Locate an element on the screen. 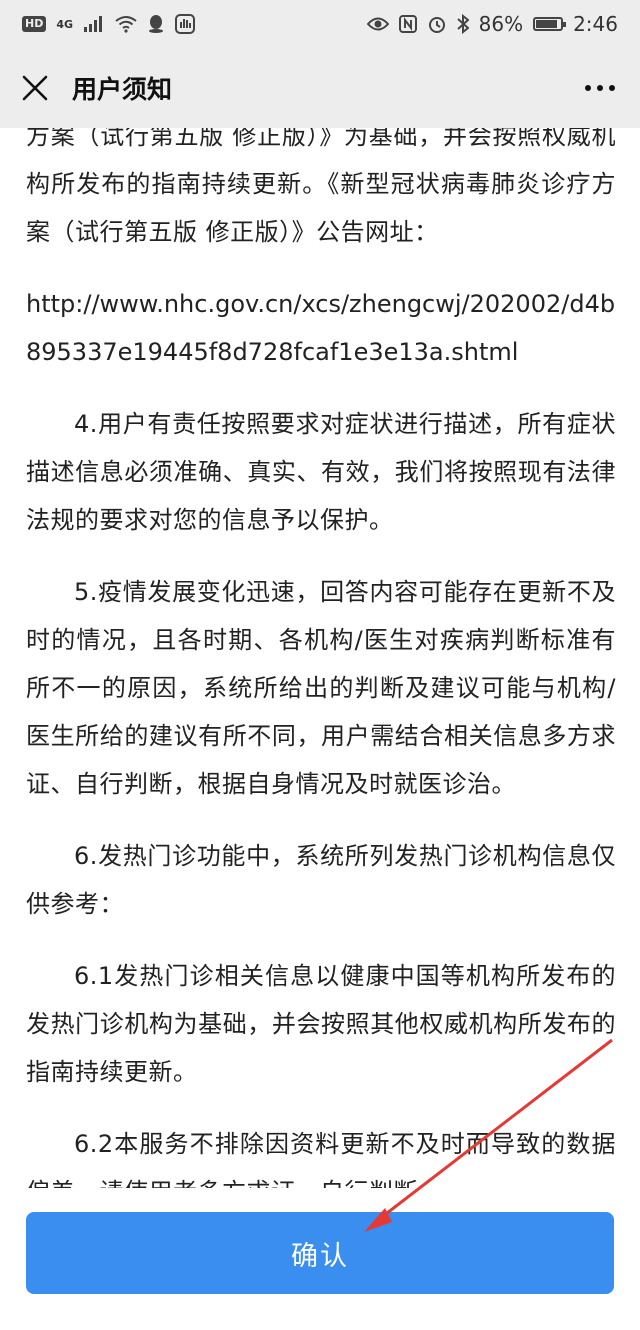 This screenshot has width=640, height=1330. eye-icon is located at coordinates (377, 24).